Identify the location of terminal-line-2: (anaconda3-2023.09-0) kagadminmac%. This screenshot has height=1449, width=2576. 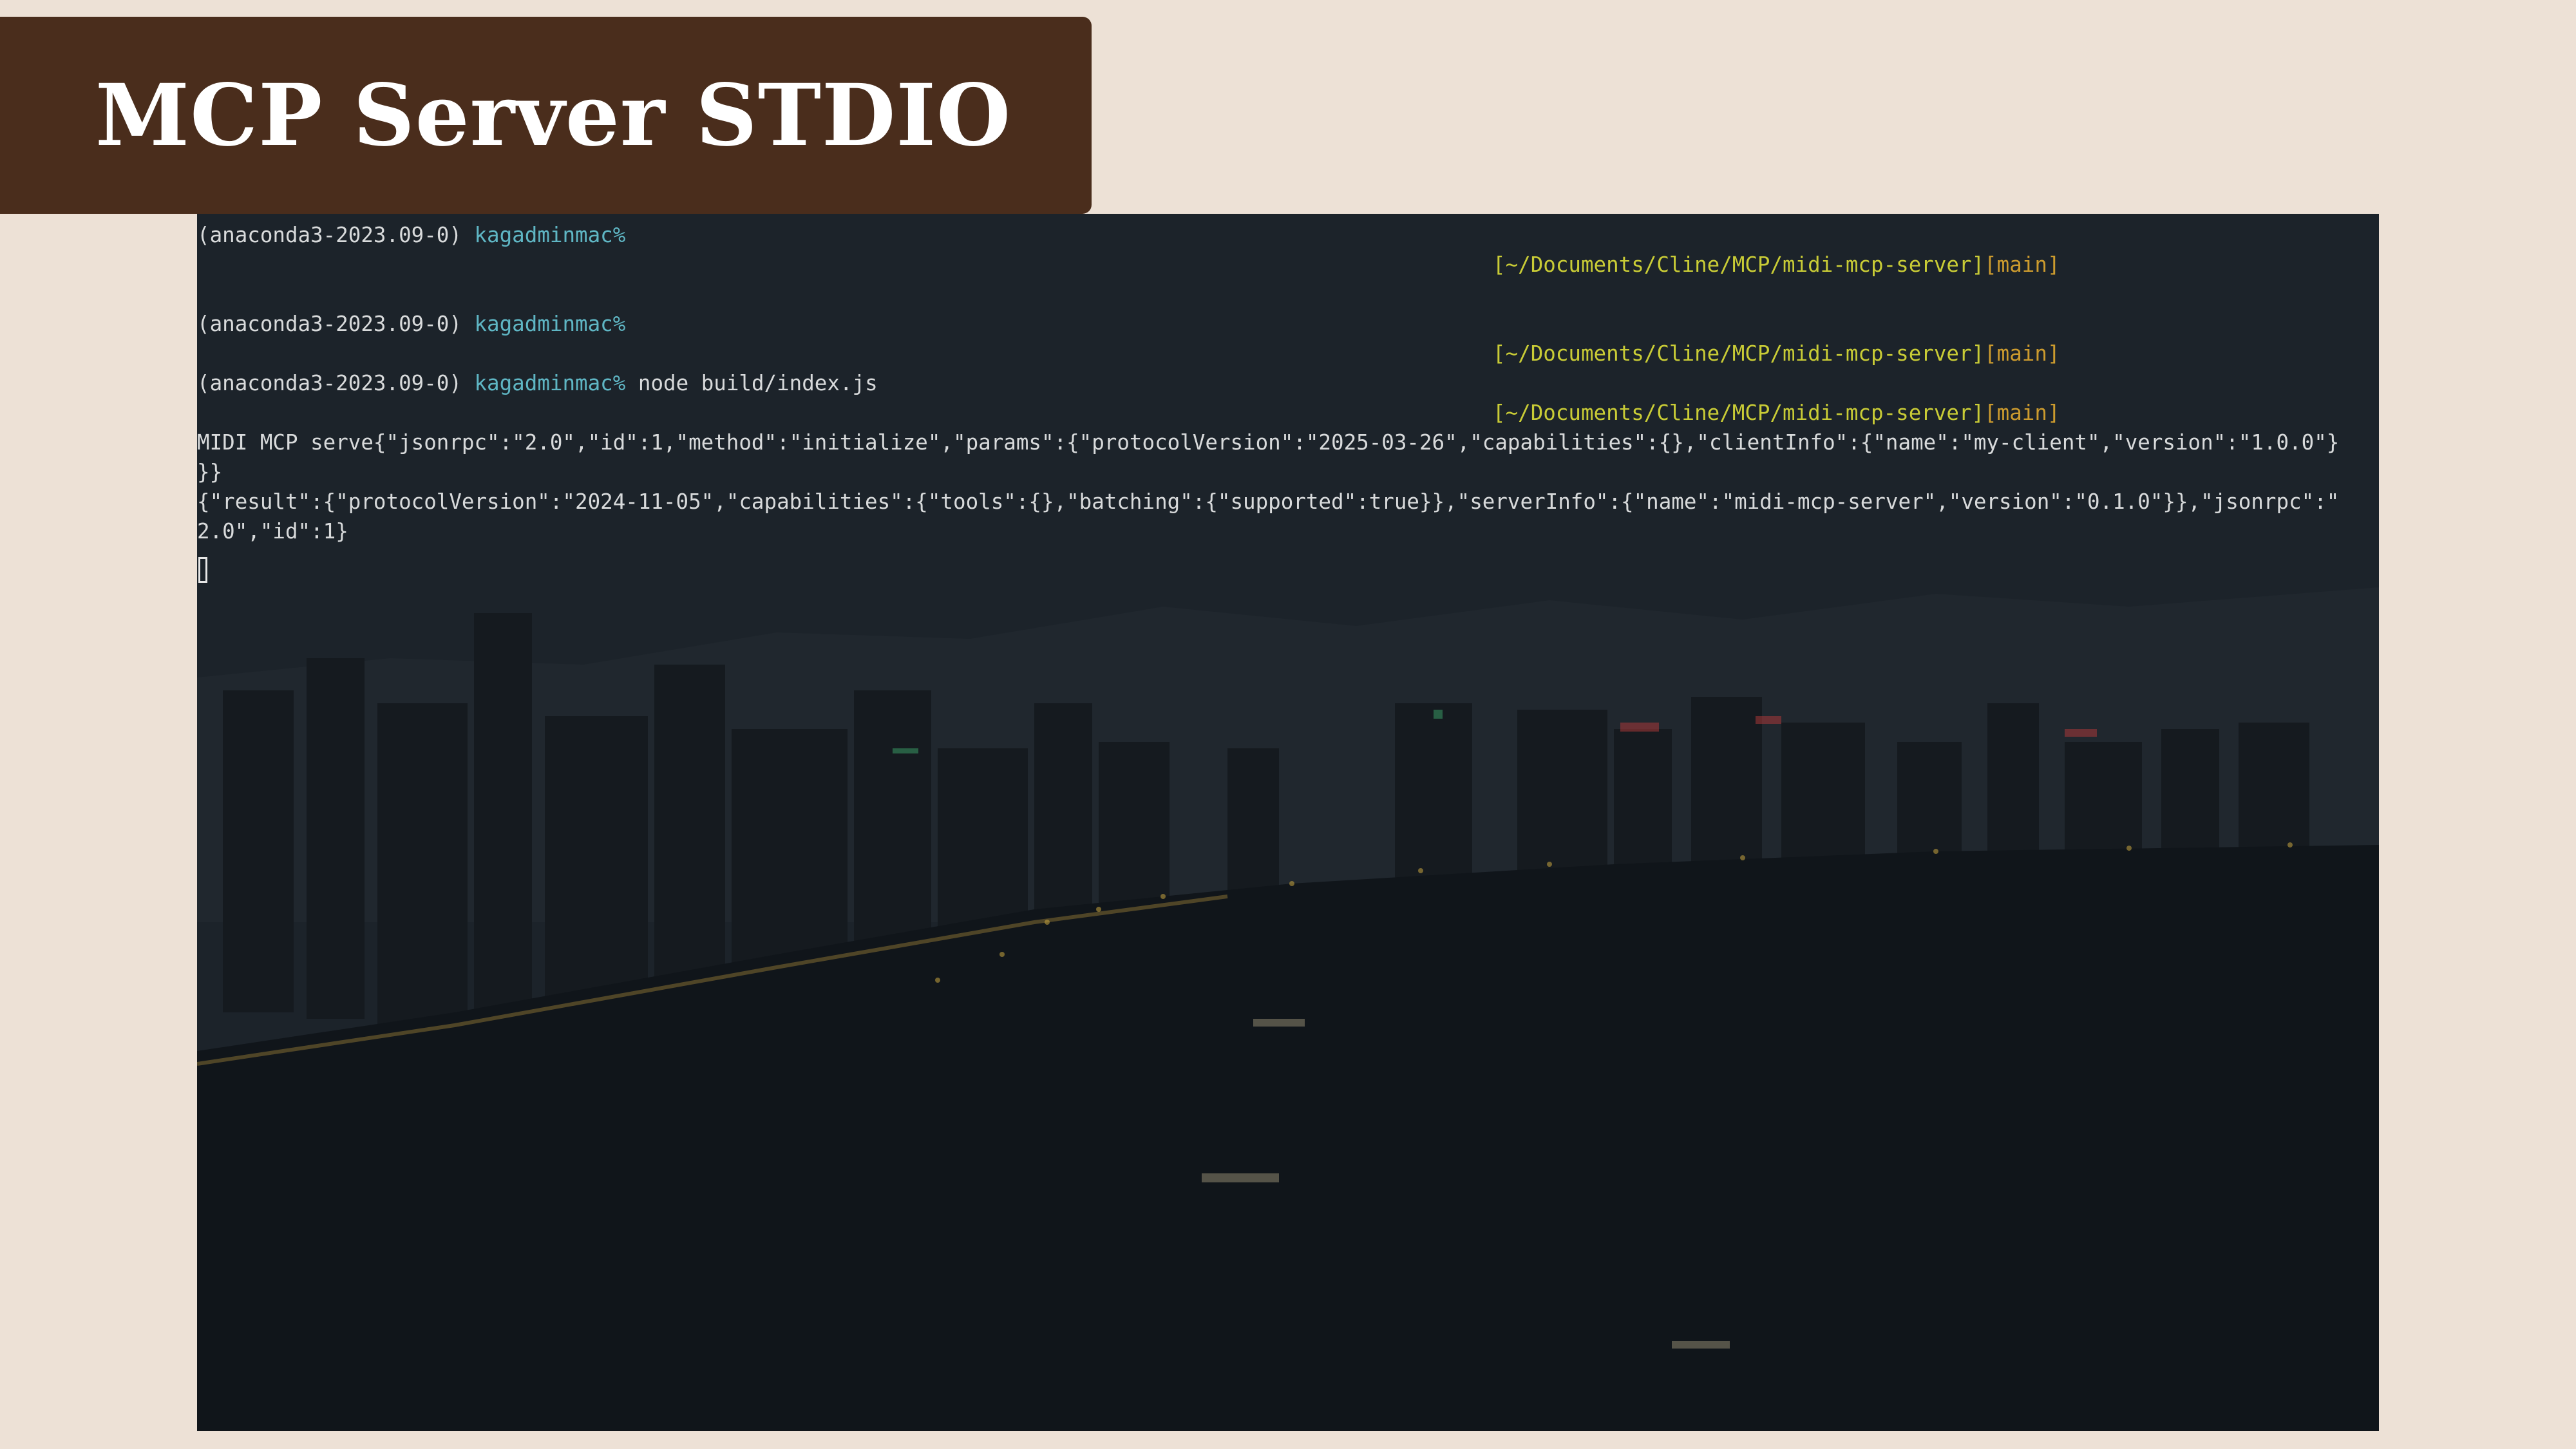
(411, 324).